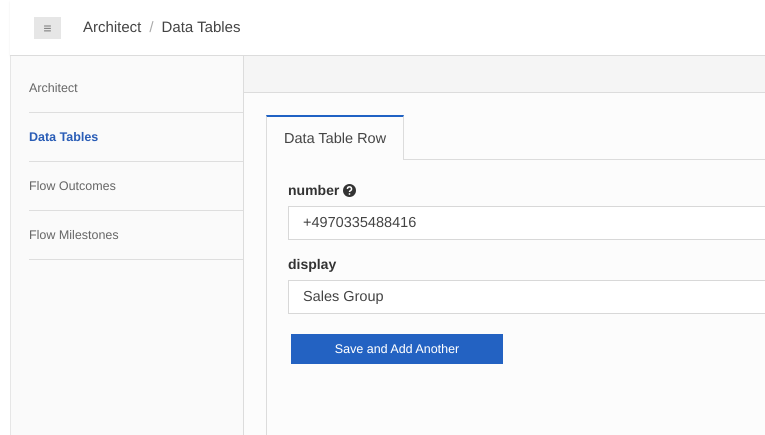 This screenshot has width=765, height=435. Describe the element at coordinates (136, 186) in the screenshot. I see `sidebar-item: Flow Outcomes` at that location.